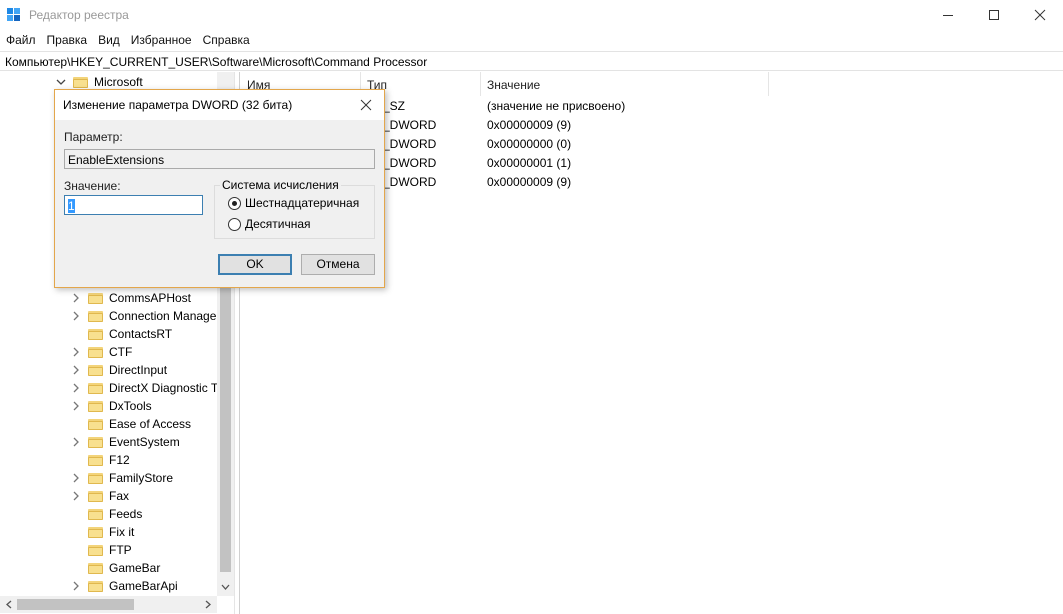  Describe the element at coordinates (529, 144) in the screenshot. I see `row-value: 0x00000000 (0)` at that location.